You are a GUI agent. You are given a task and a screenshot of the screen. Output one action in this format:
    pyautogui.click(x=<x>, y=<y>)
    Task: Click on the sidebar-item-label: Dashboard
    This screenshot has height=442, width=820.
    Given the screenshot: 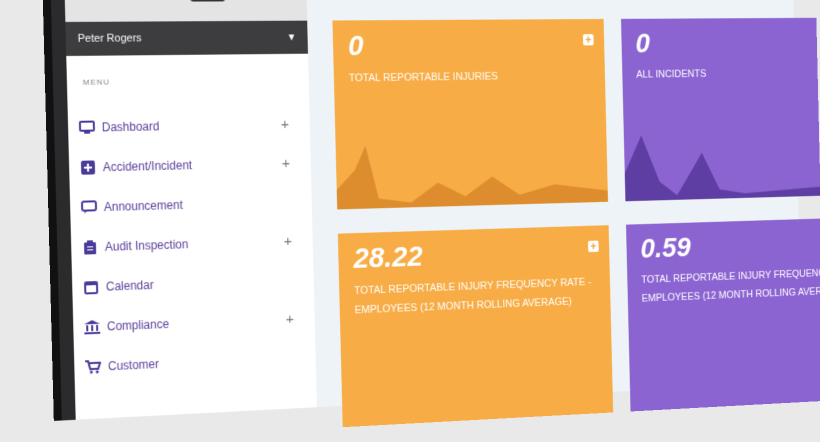 What is the action you would take?
    pyautogui.click(x=130, y=127)
    